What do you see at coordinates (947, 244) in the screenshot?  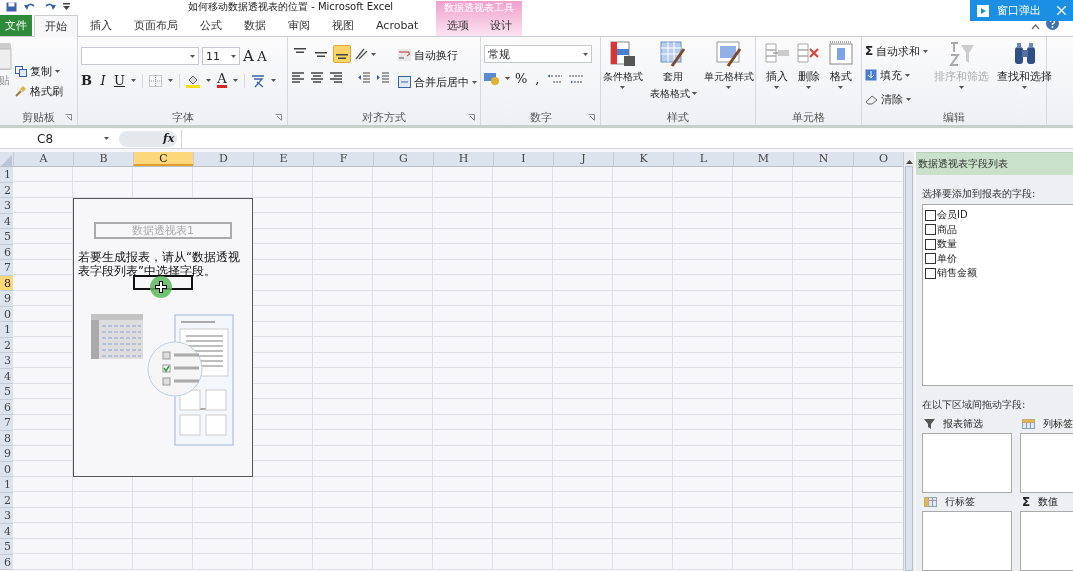 I see `field-name: 数量` at bounding box center [947, 244].